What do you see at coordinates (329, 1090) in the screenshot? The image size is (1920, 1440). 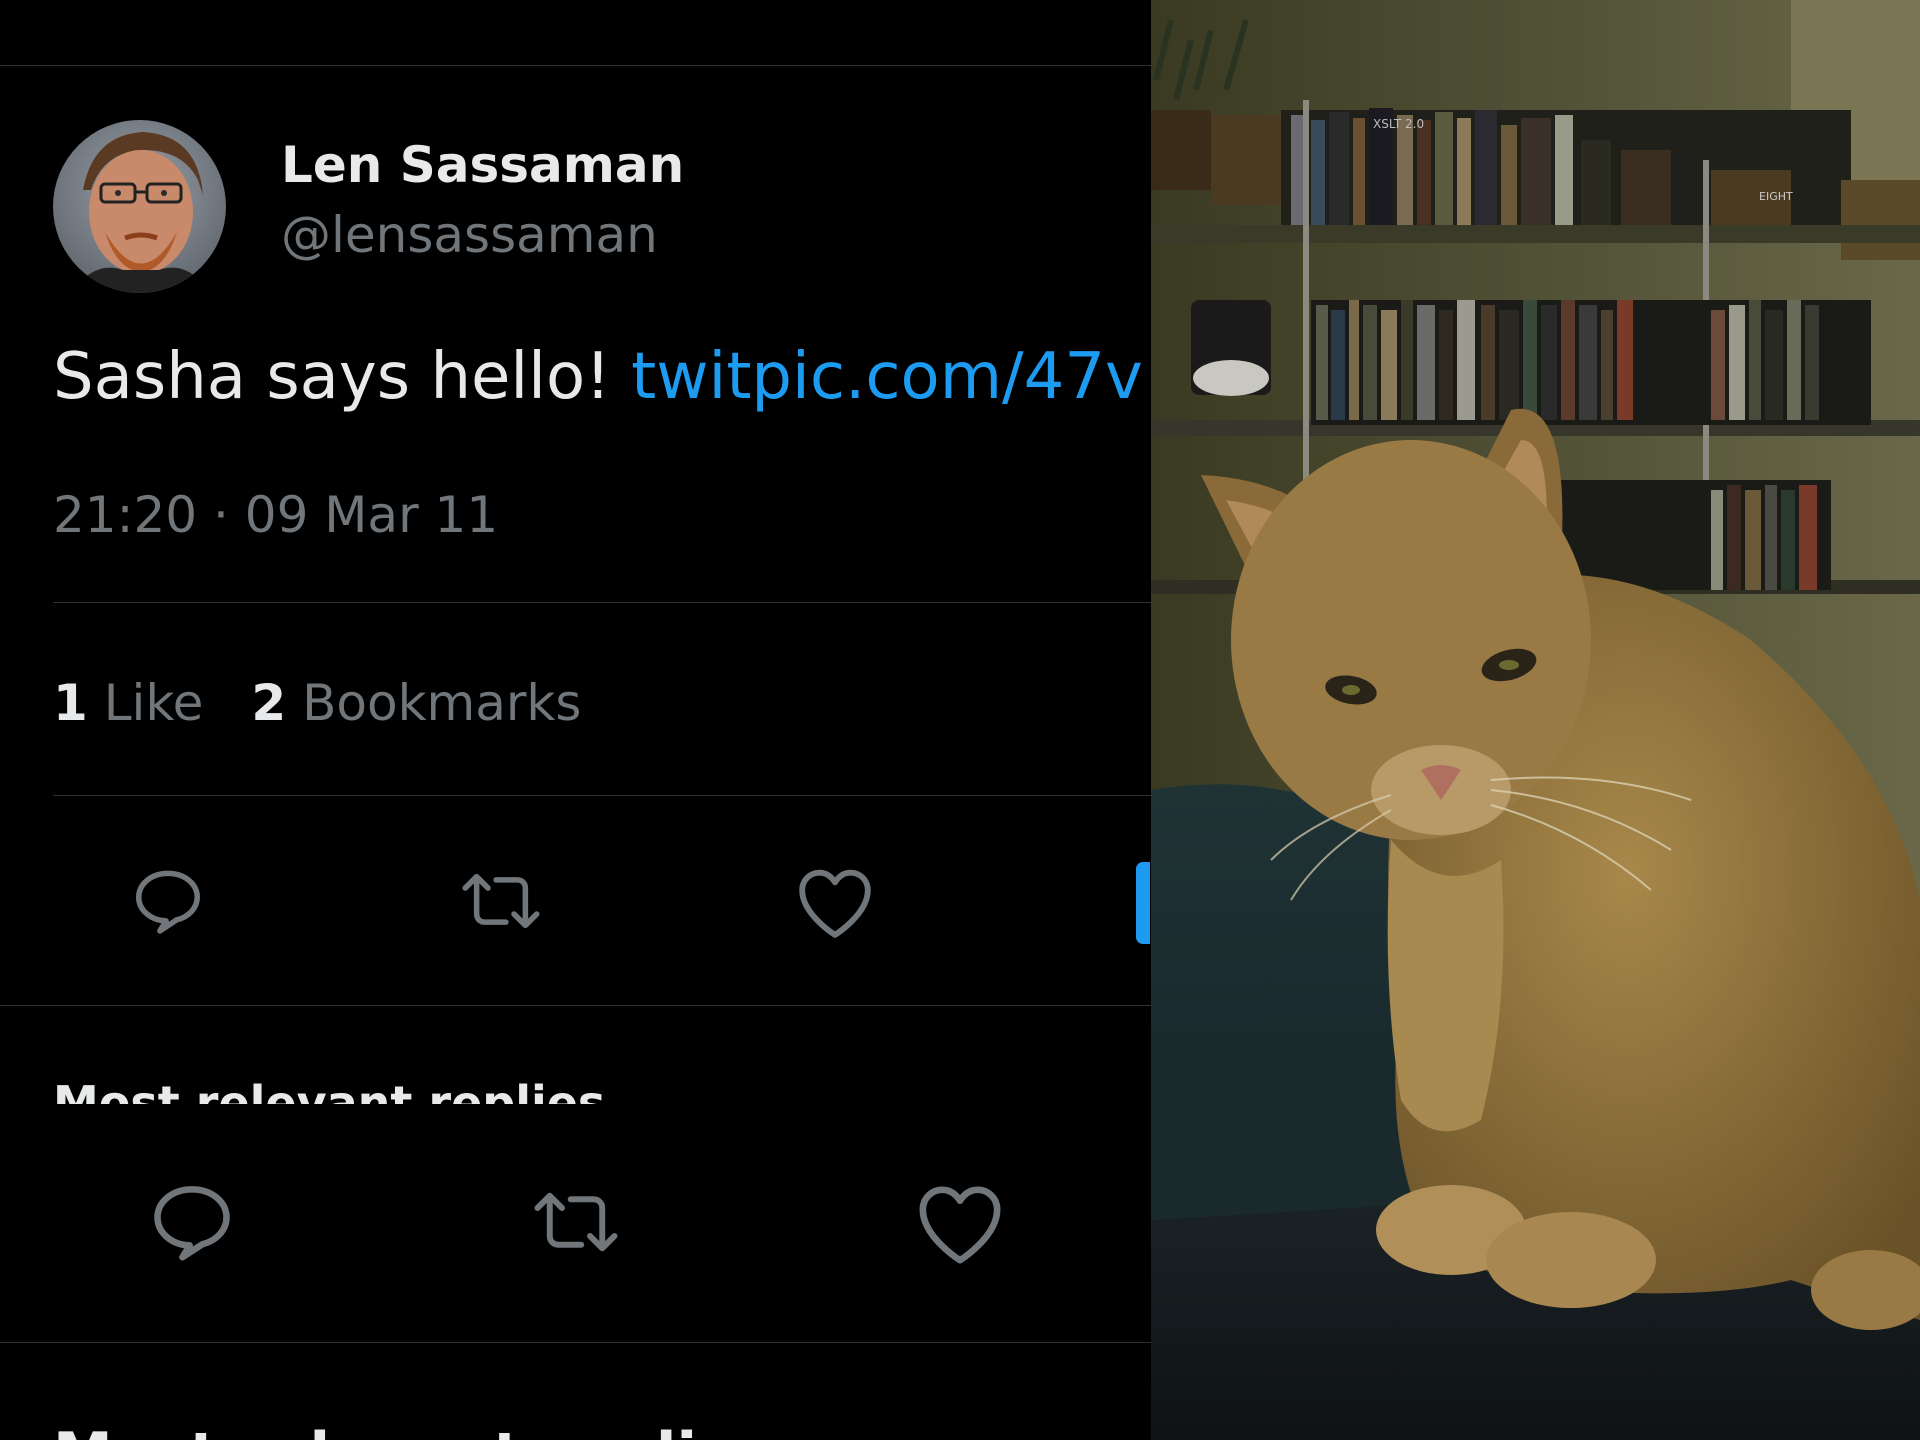 I see `replies-sort-label: Most relevant replies` at bounding box center [329, 1090].